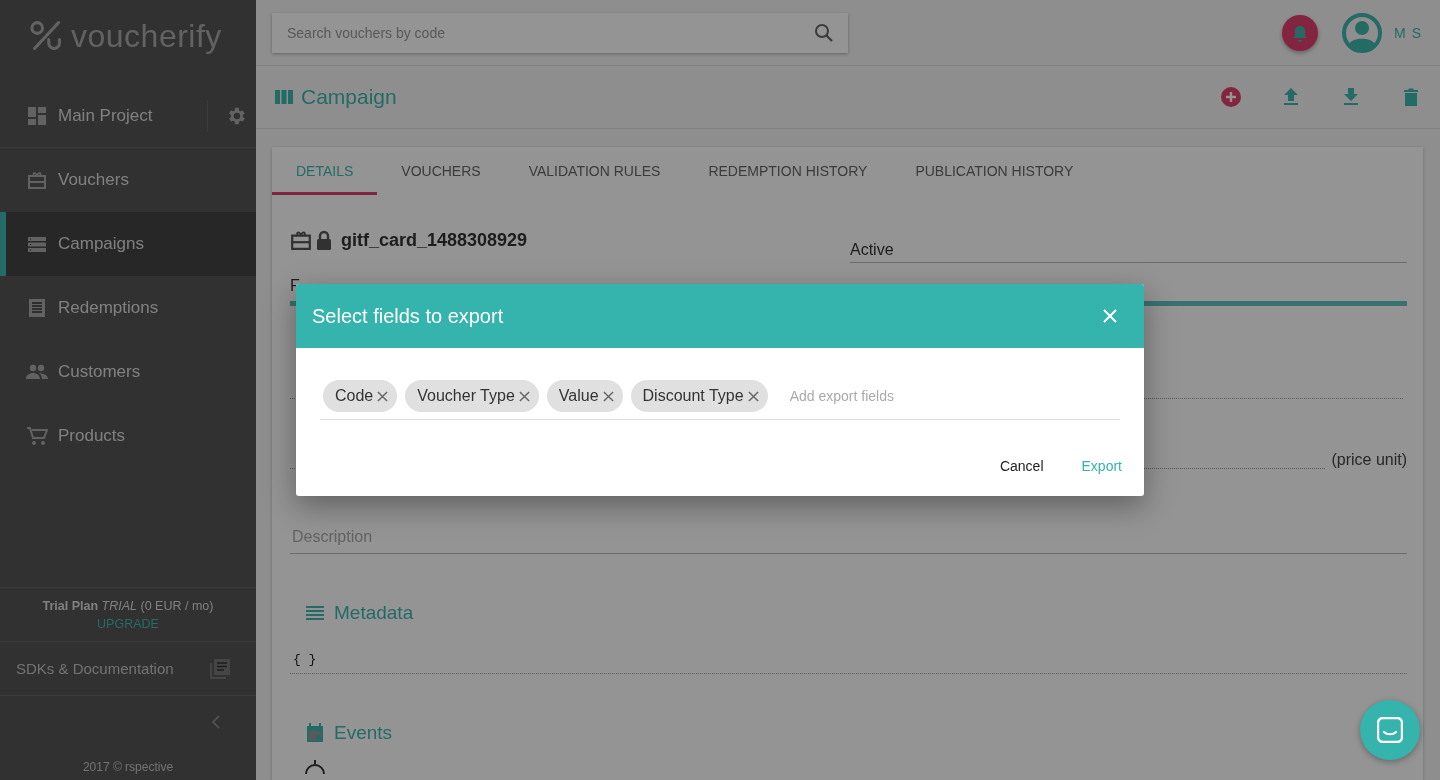  What do you see at coordinates (788, 171) in the screenshot?
I see `tab: REDEMPTION HISTORY` at bounding box center [788, 171].